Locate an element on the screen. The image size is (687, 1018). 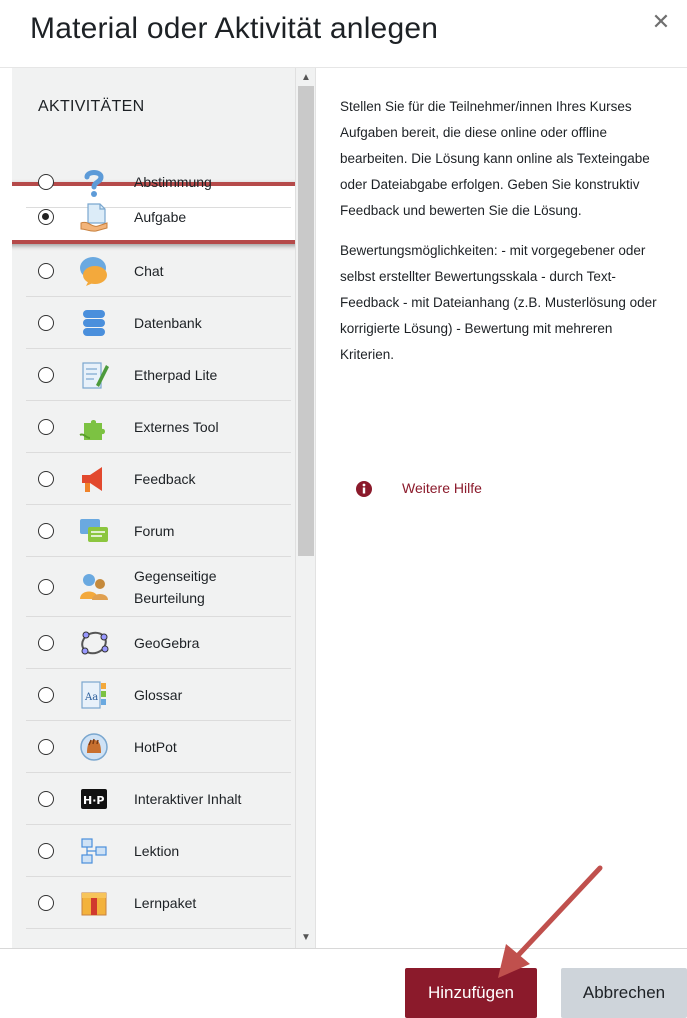
option-chat: Chat is located at coordinates (158, 271).